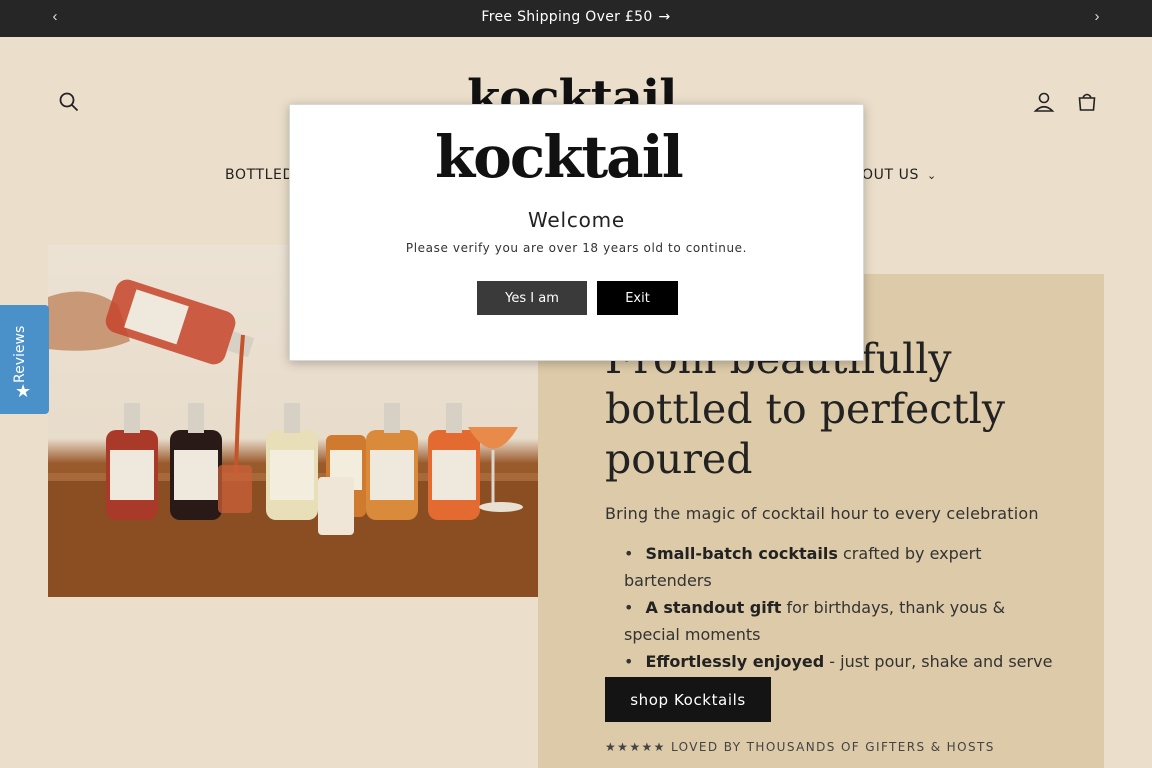  What do you see at coordinates (532, 298) in the screenshot?
I see `yes-i-am-button: Yes I am` at bounding box center [532, 298].